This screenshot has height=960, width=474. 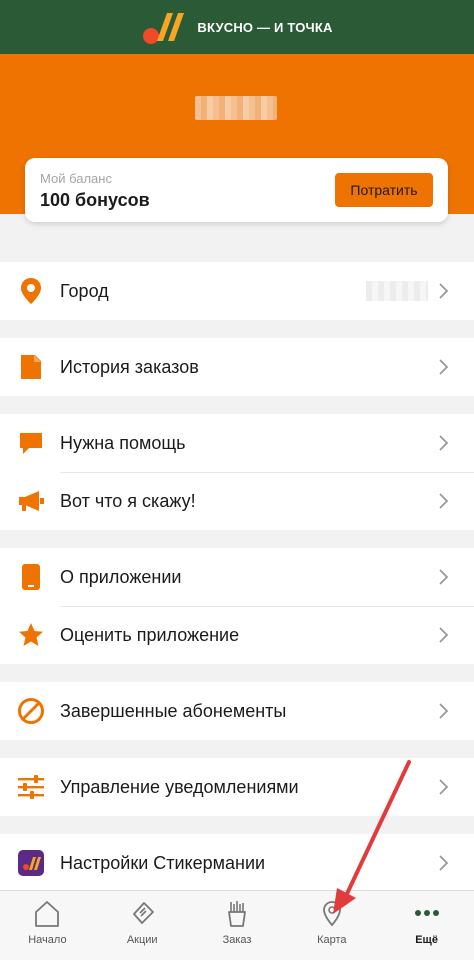 I want to click on menu-group-city: Город, so click(x=237, y=291).